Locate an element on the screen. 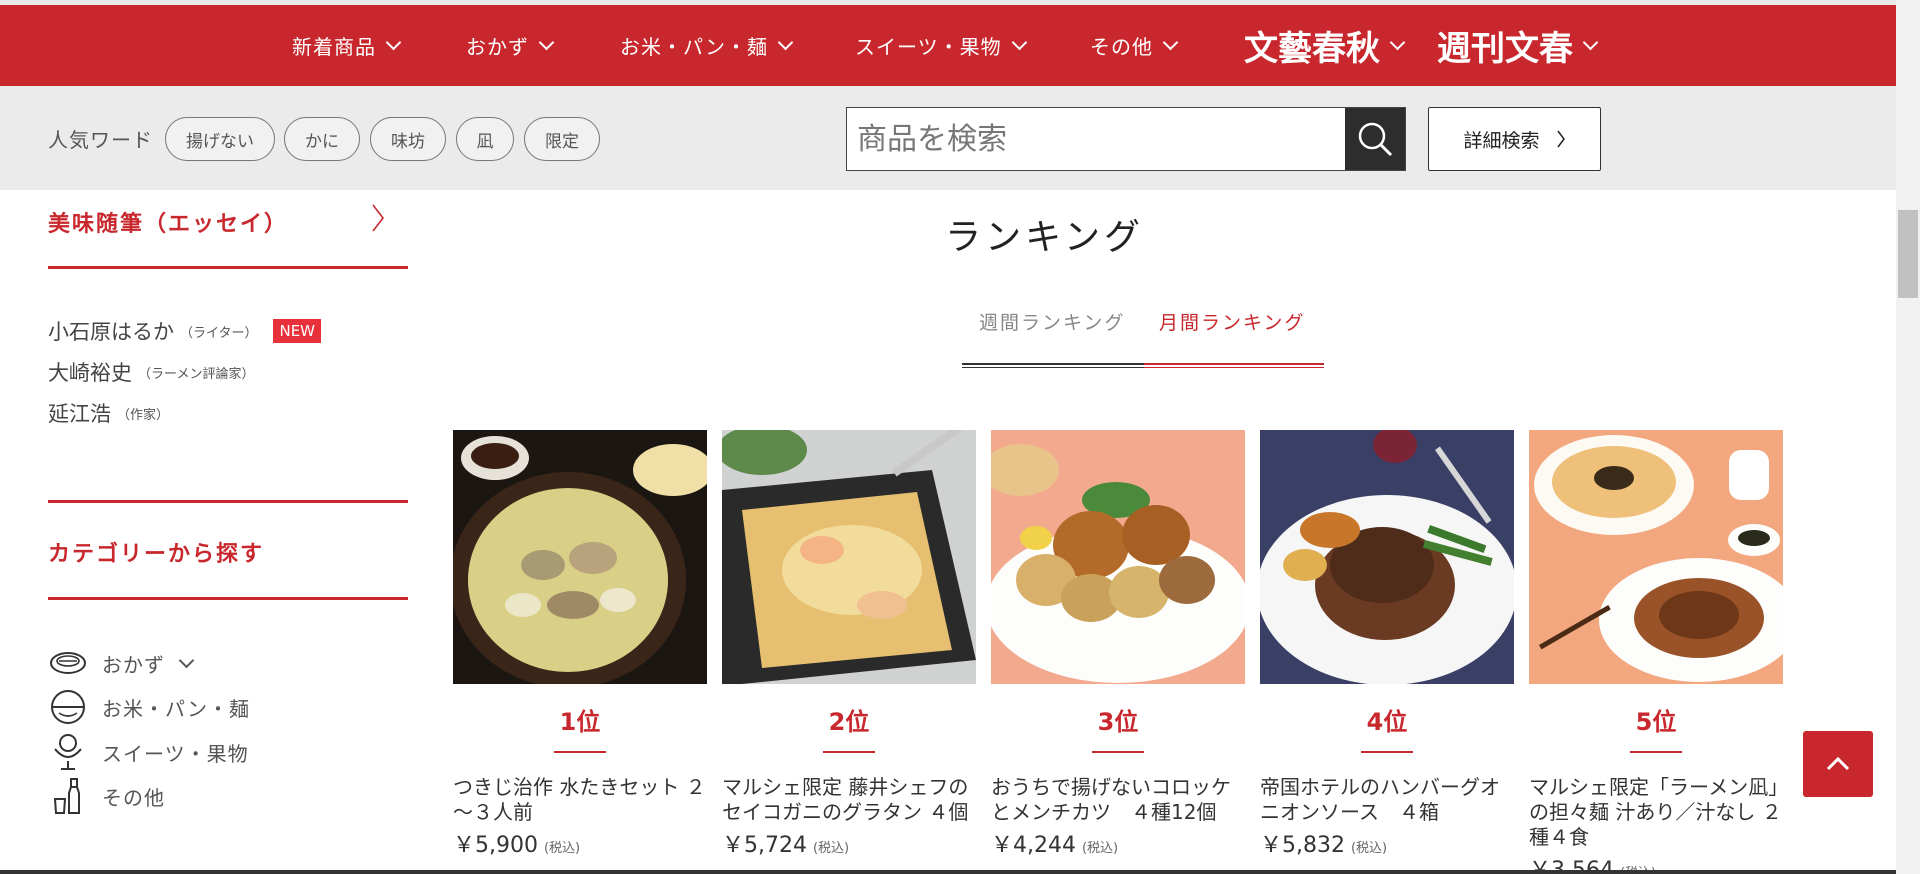 This screenshot has width=1920, height=874. ranking-title-text: ランキング is located at coordinates (1045, 237).